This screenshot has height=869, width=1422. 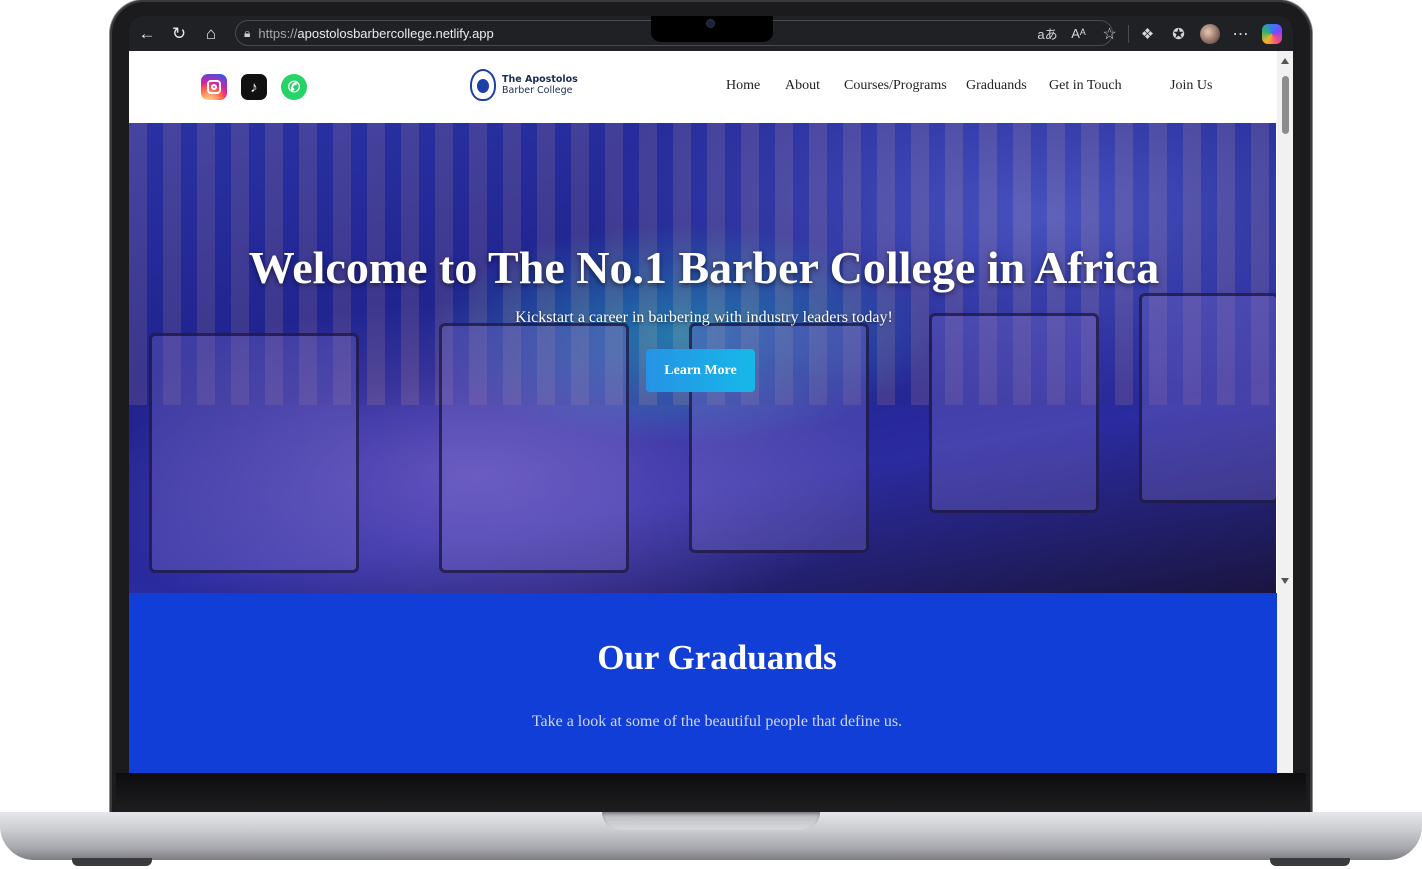 What do you see at coordinates (1240, 33) in the screenshot?
I see `more-menu-icon: ⋯` at bounding box center [1240, 33].